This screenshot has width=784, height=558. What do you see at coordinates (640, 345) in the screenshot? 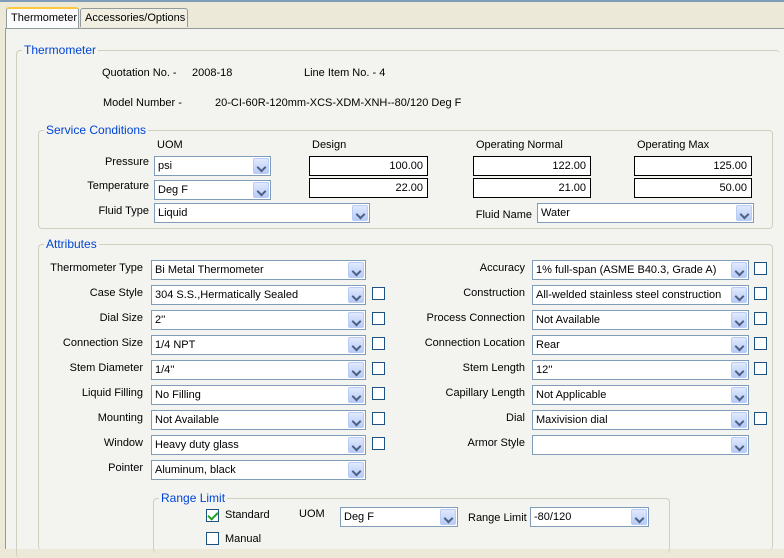
I see `connection-location-select: Rear` at bounding box center [640, 345].